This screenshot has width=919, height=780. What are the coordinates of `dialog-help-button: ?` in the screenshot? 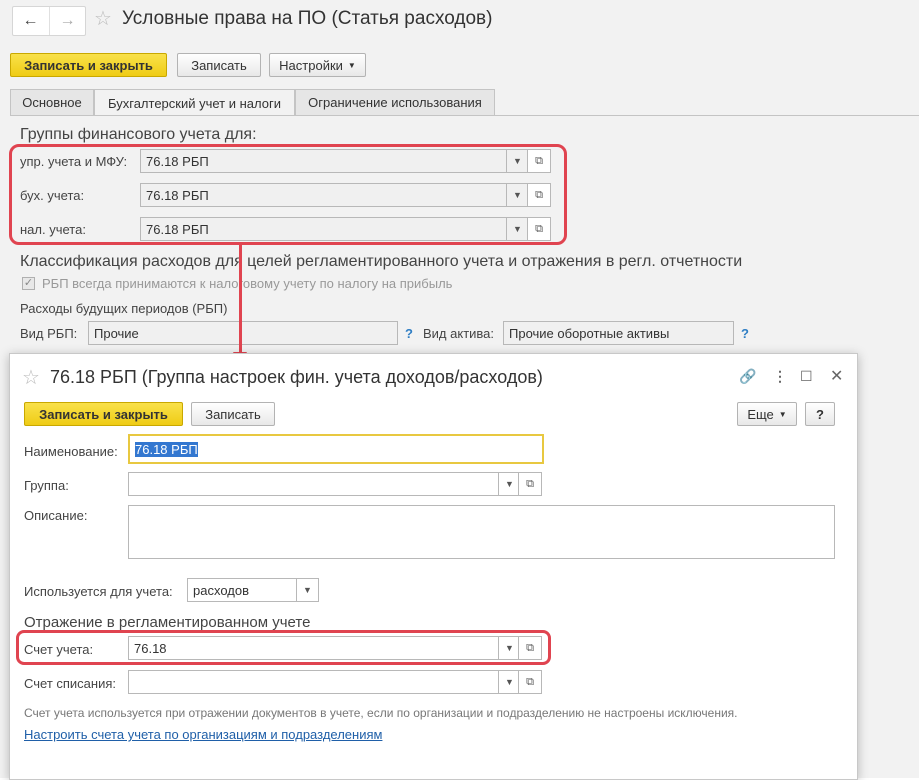 It's located at (820, 414).